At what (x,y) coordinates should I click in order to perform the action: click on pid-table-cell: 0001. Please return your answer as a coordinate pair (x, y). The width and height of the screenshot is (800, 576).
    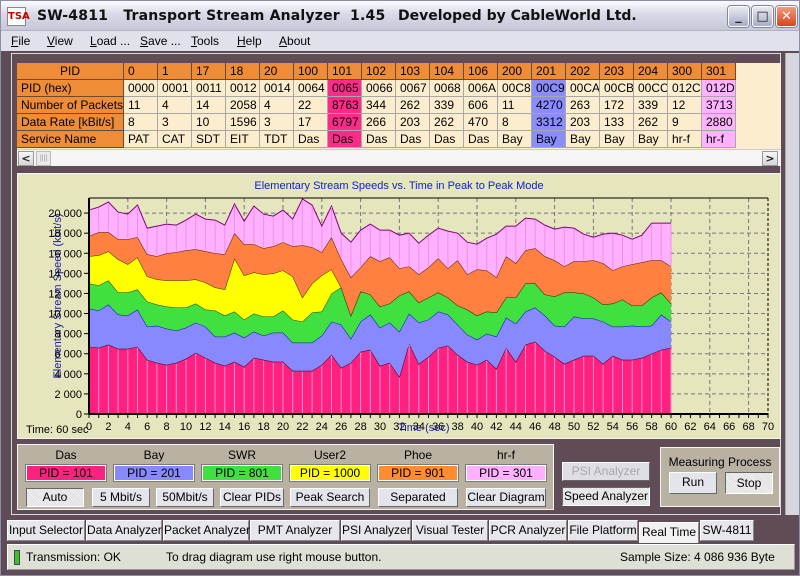
    Looking at the image, I should click on (175, 88).